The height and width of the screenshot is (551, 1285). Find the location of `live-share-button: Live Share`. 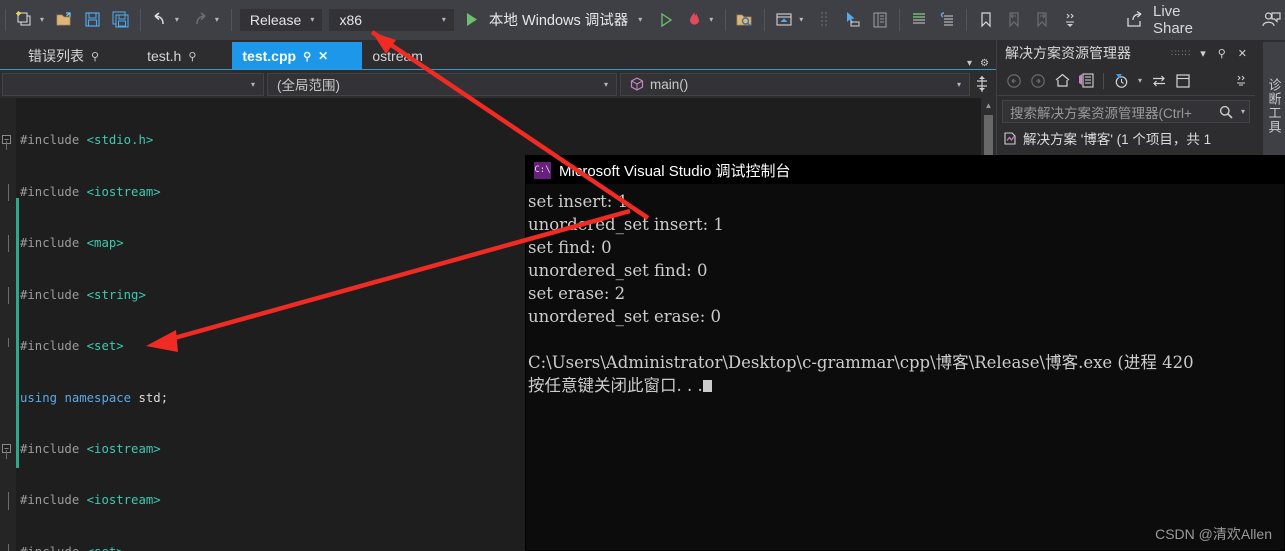

live-share-button: Live Share is located at coordinates (1172, 20).